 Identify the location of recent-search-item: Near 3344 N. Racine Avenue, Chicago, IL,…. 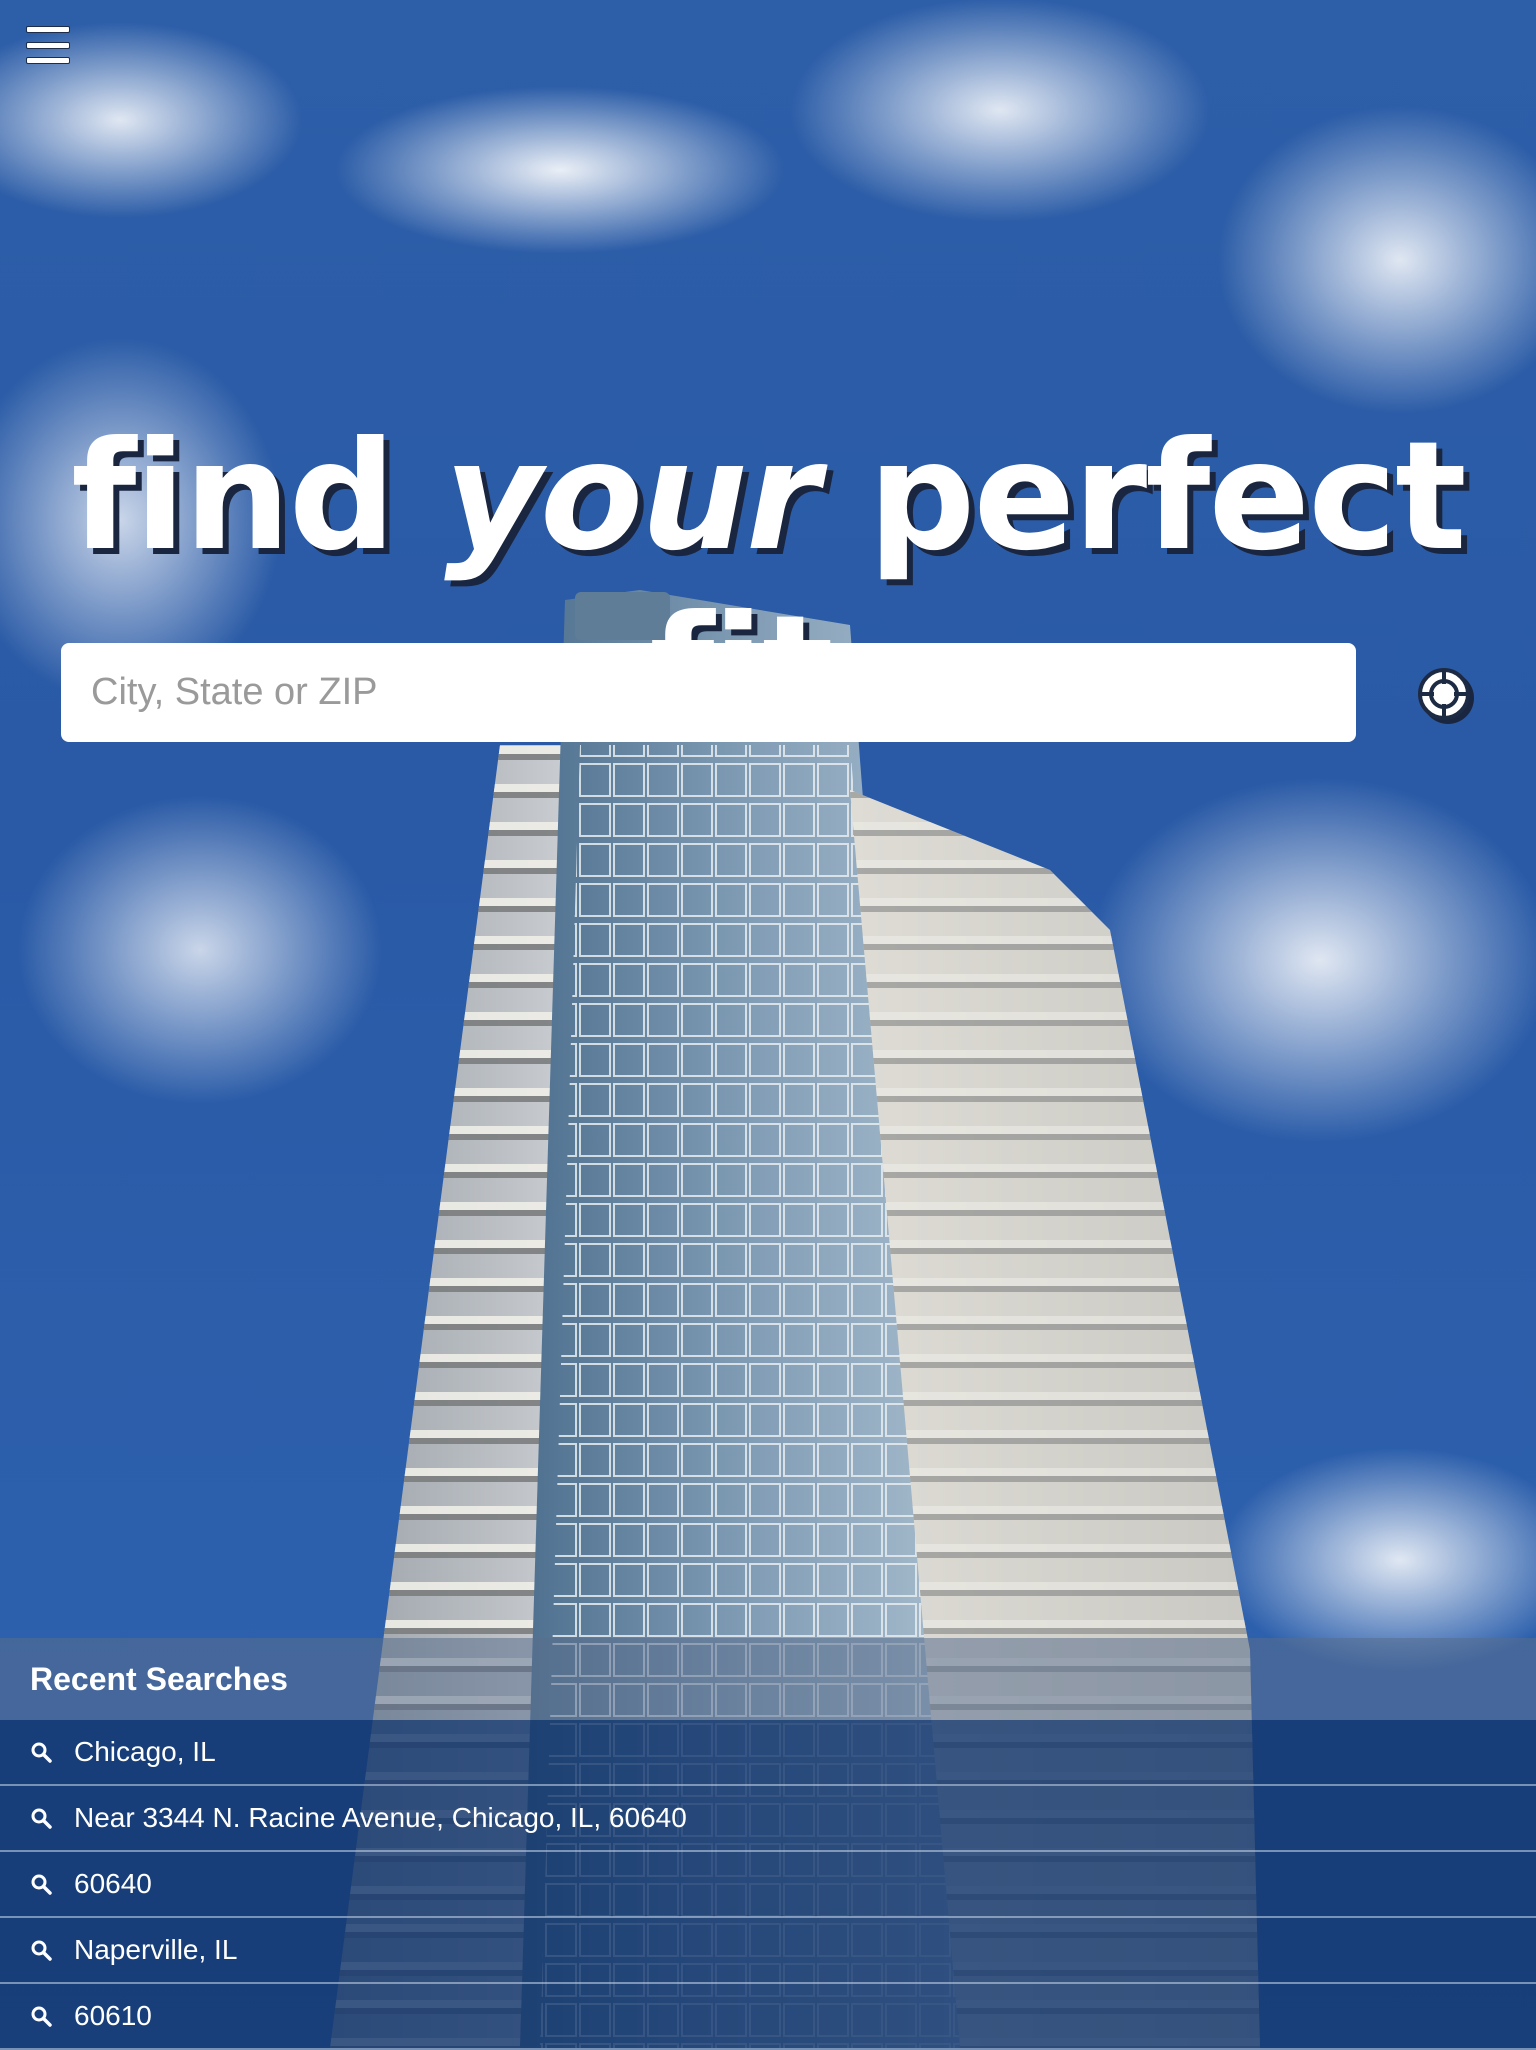
(768, 1819).